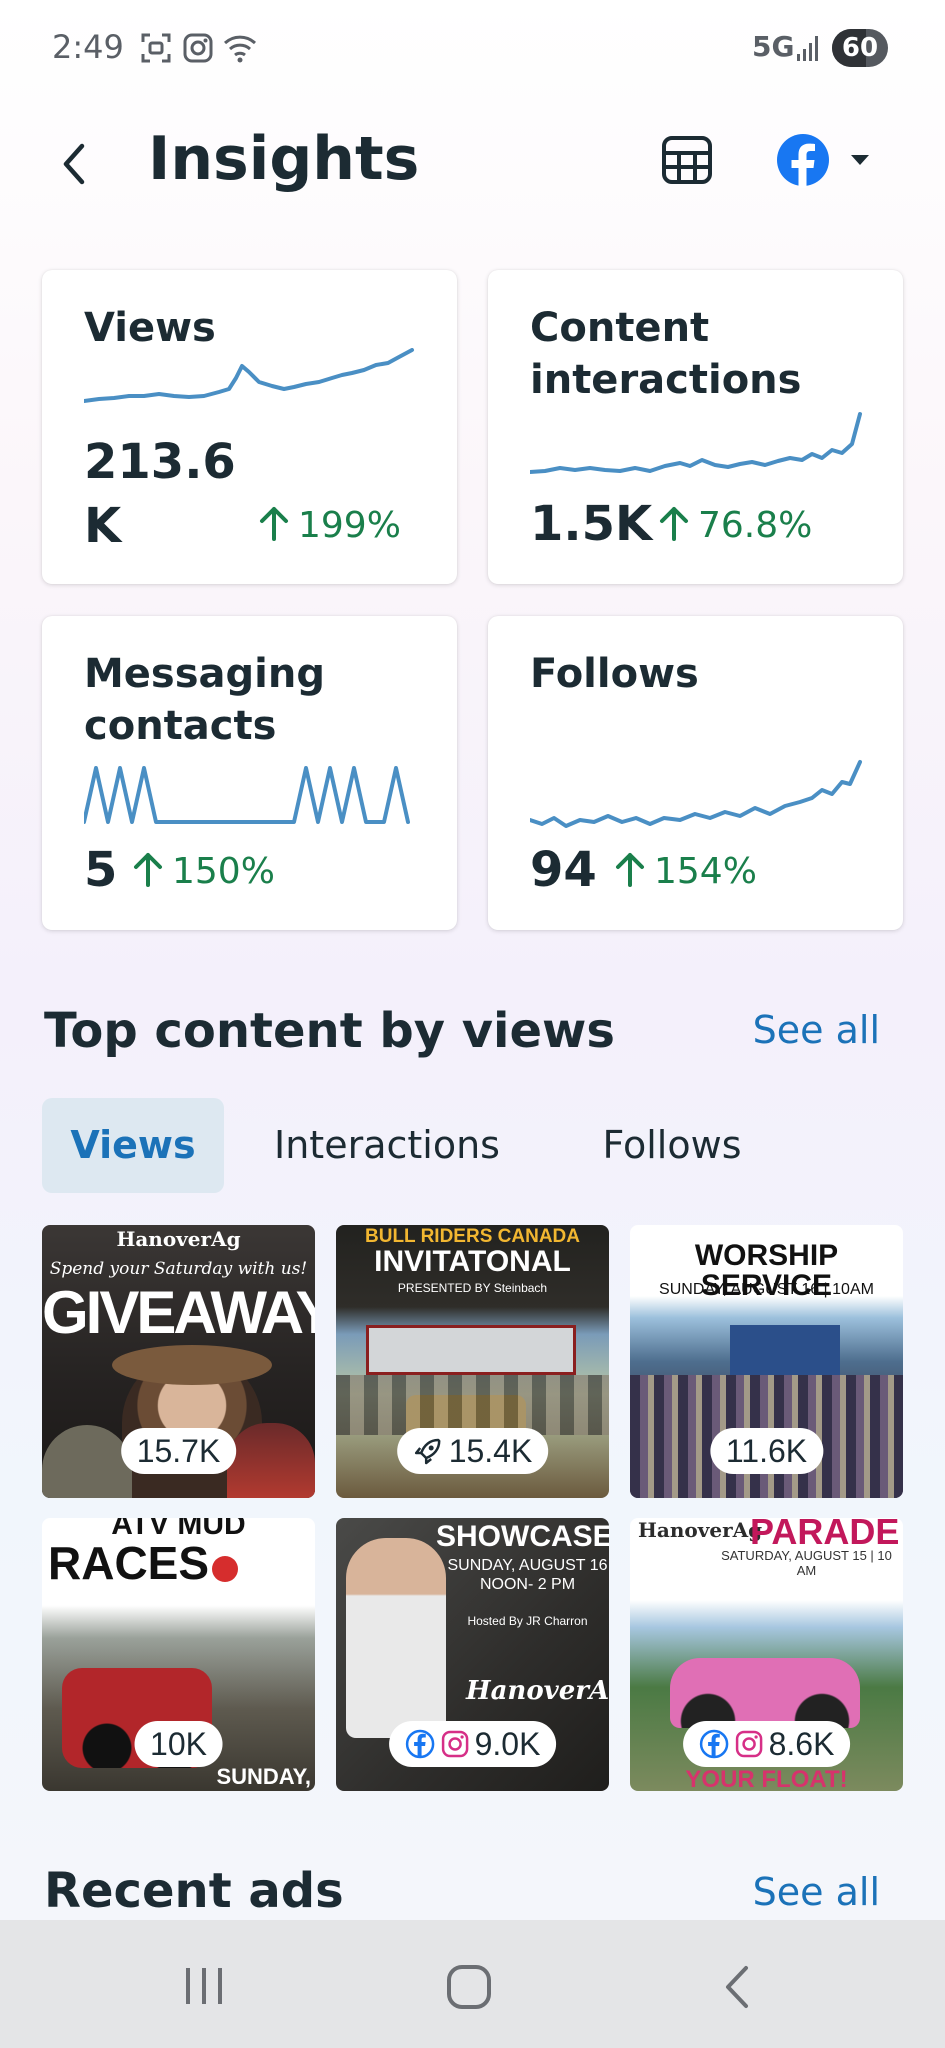  Describe the element at coordinates (178, 1269) in the screenshot. I see `thumb-tagline: Spend your Saturday with us!` at that location.